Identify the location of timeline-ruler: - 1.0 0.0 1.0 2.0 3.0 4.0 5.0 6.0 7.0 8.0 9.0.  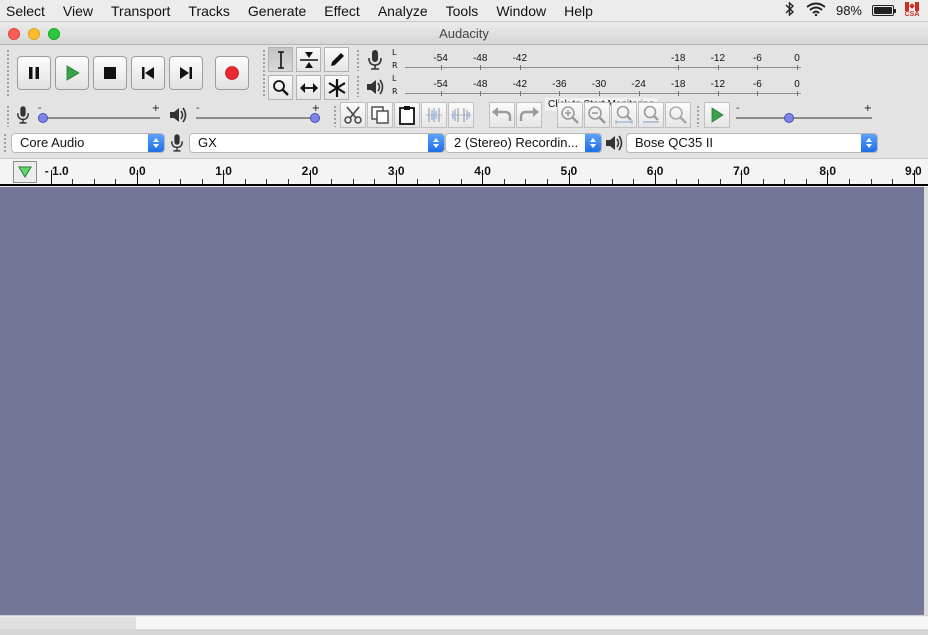
(464, 172).